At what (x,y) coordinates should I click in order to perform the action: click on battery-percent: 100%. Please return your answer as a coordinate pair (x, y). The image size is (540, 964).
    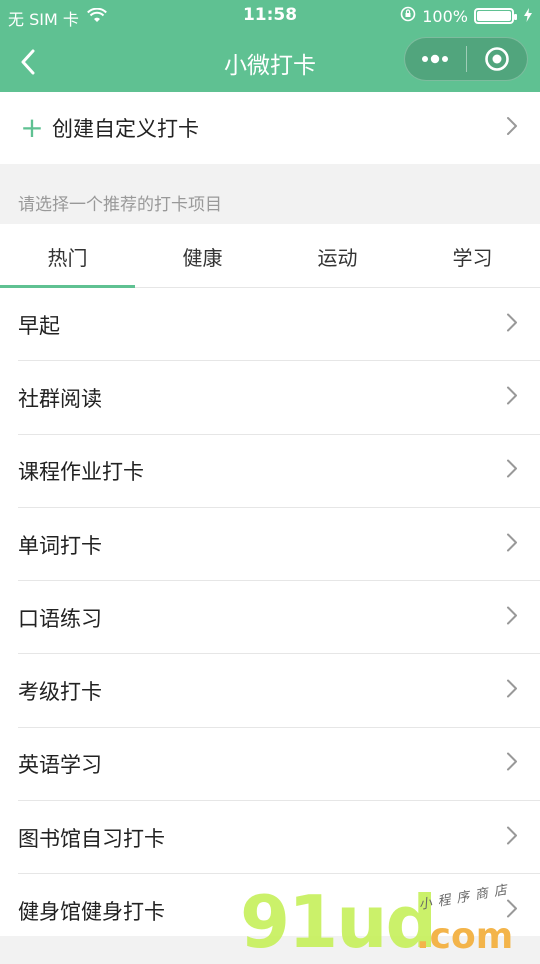
    Looking at the image, I should click on (445, 16).